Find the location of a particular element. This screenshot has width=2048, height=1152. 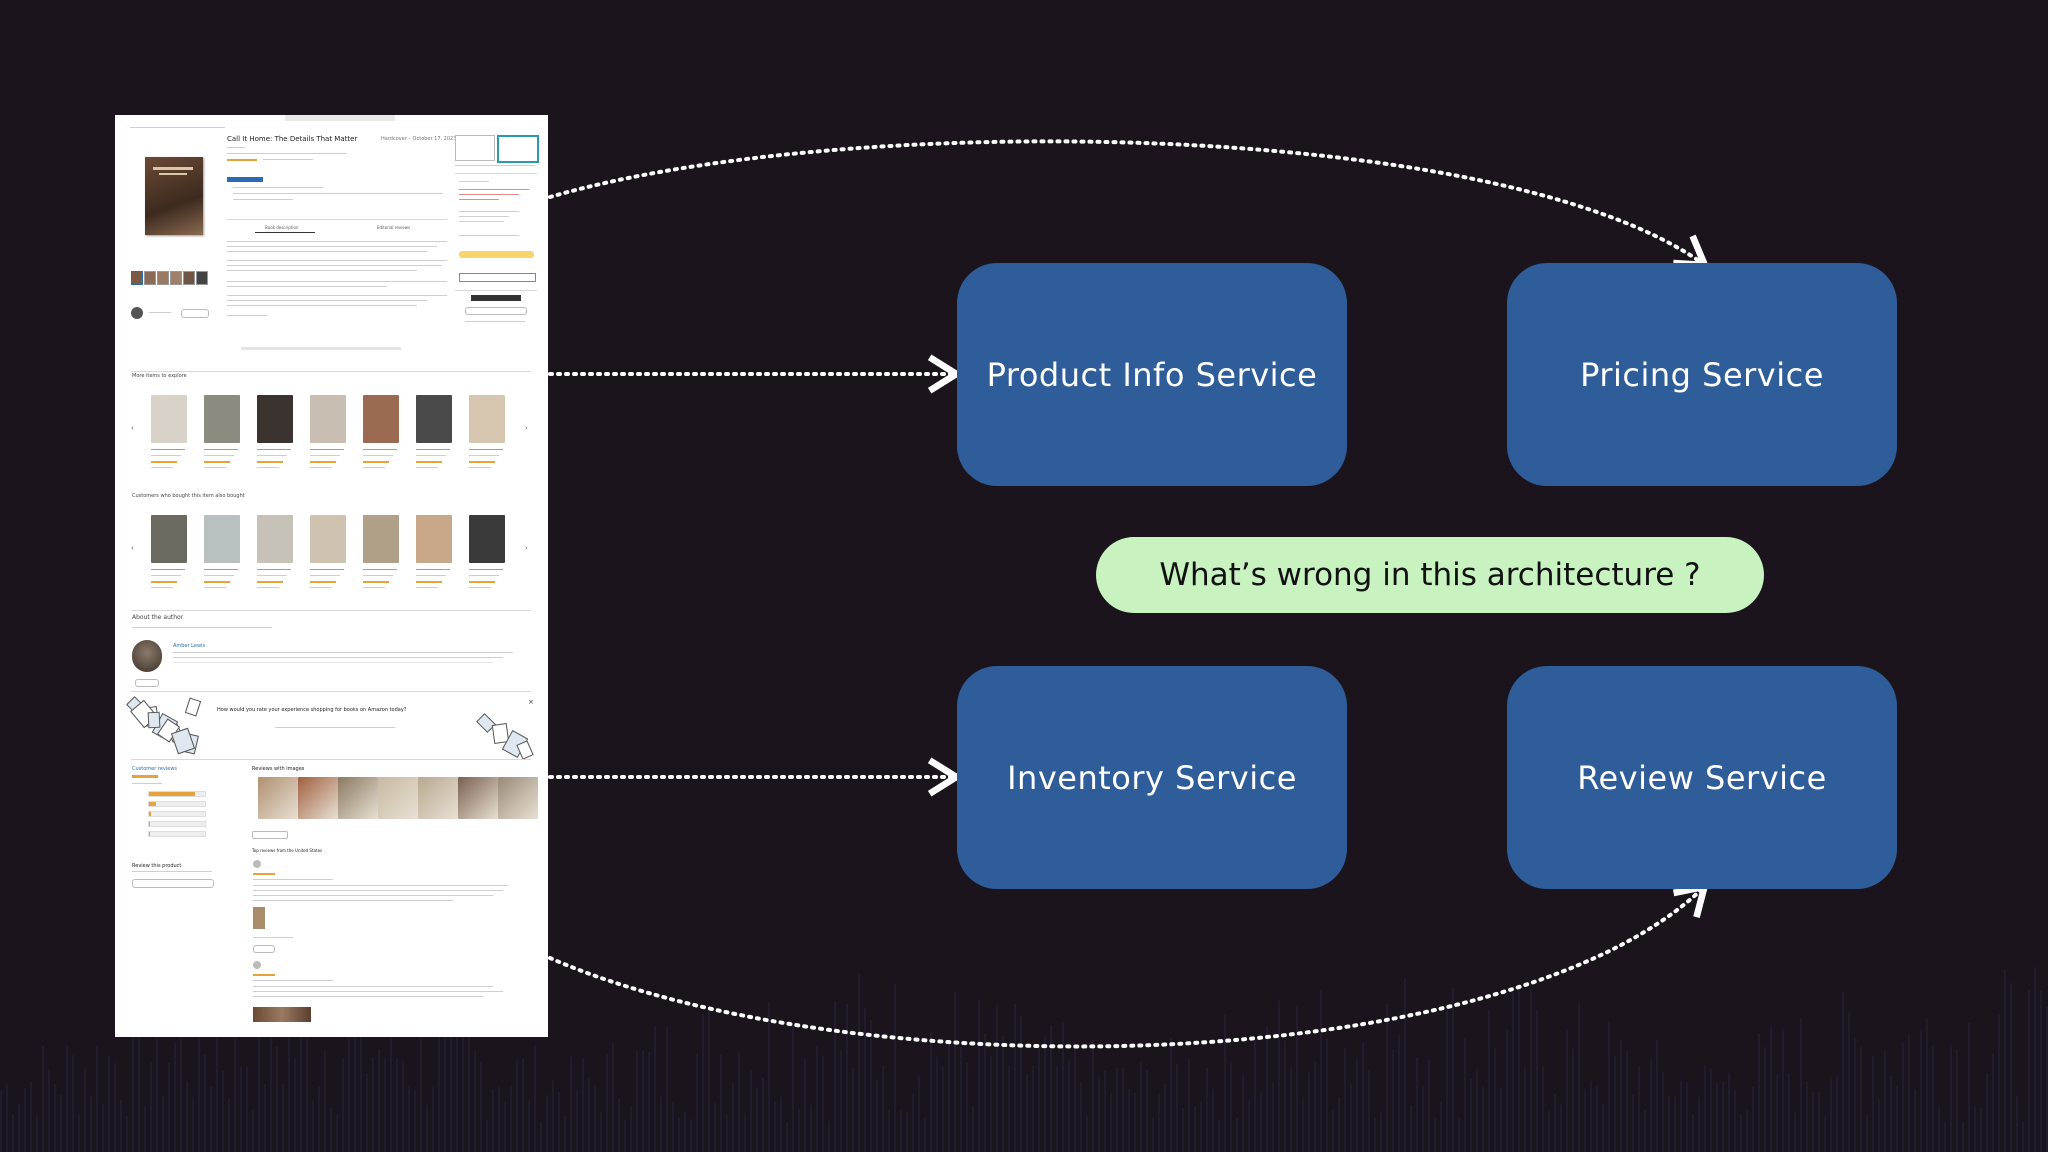

review-service-box: Review Service is located at coordinates (1702, 777).